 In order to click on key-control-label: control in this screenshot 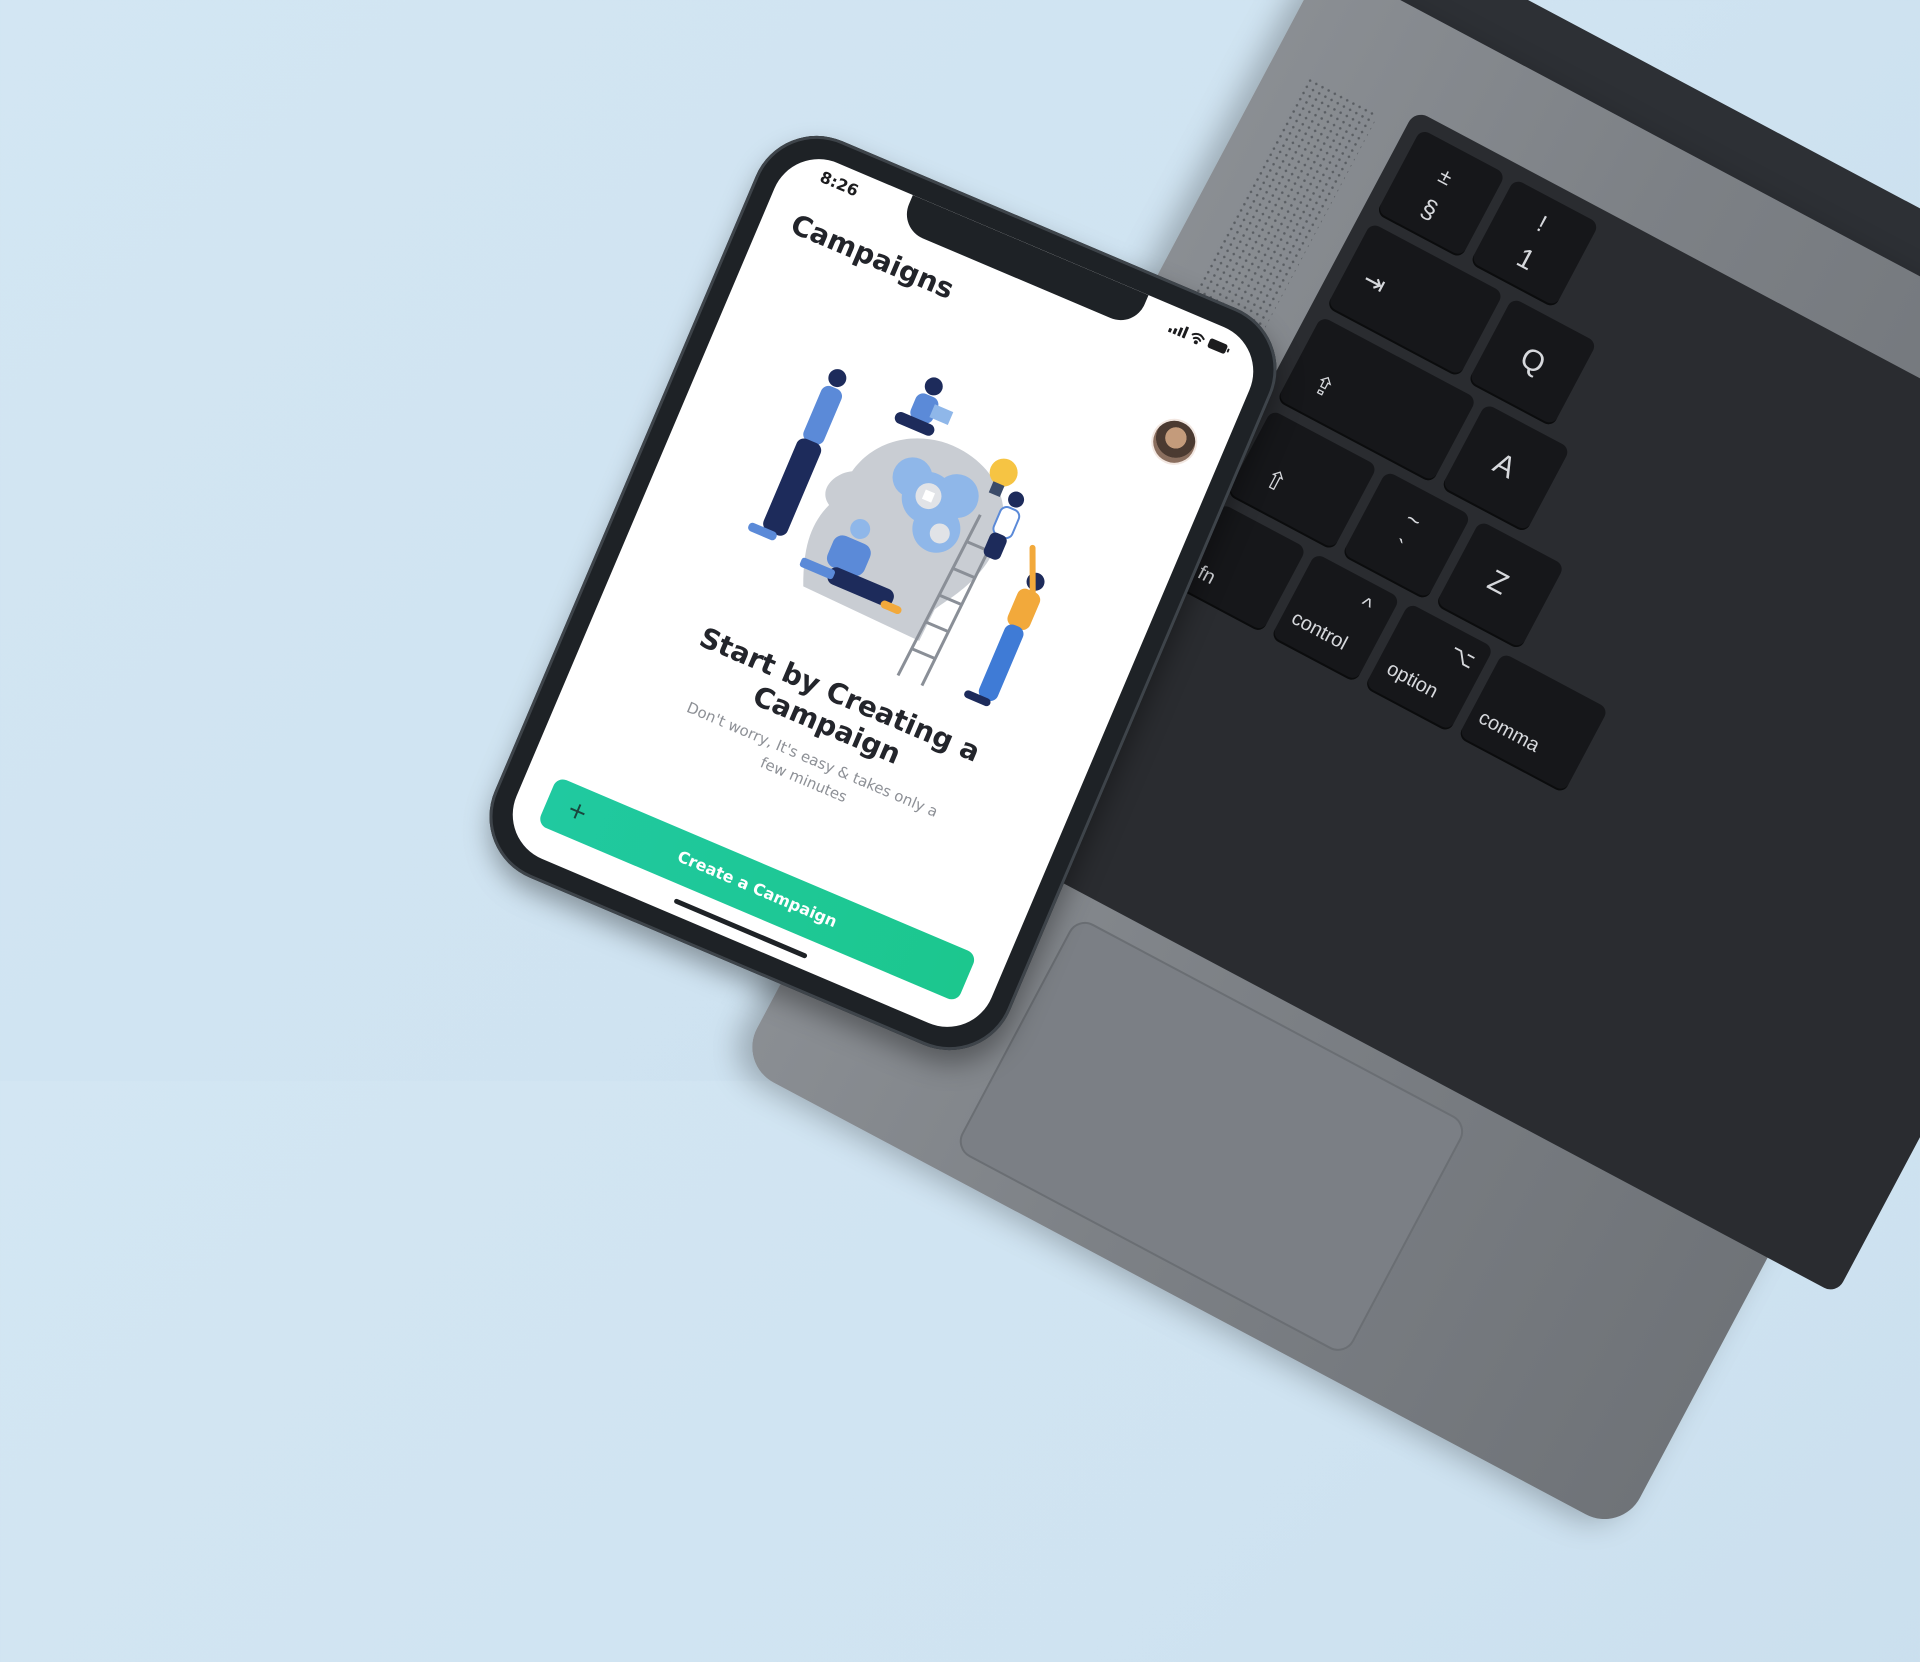, I will do `click(1319, 631)`.